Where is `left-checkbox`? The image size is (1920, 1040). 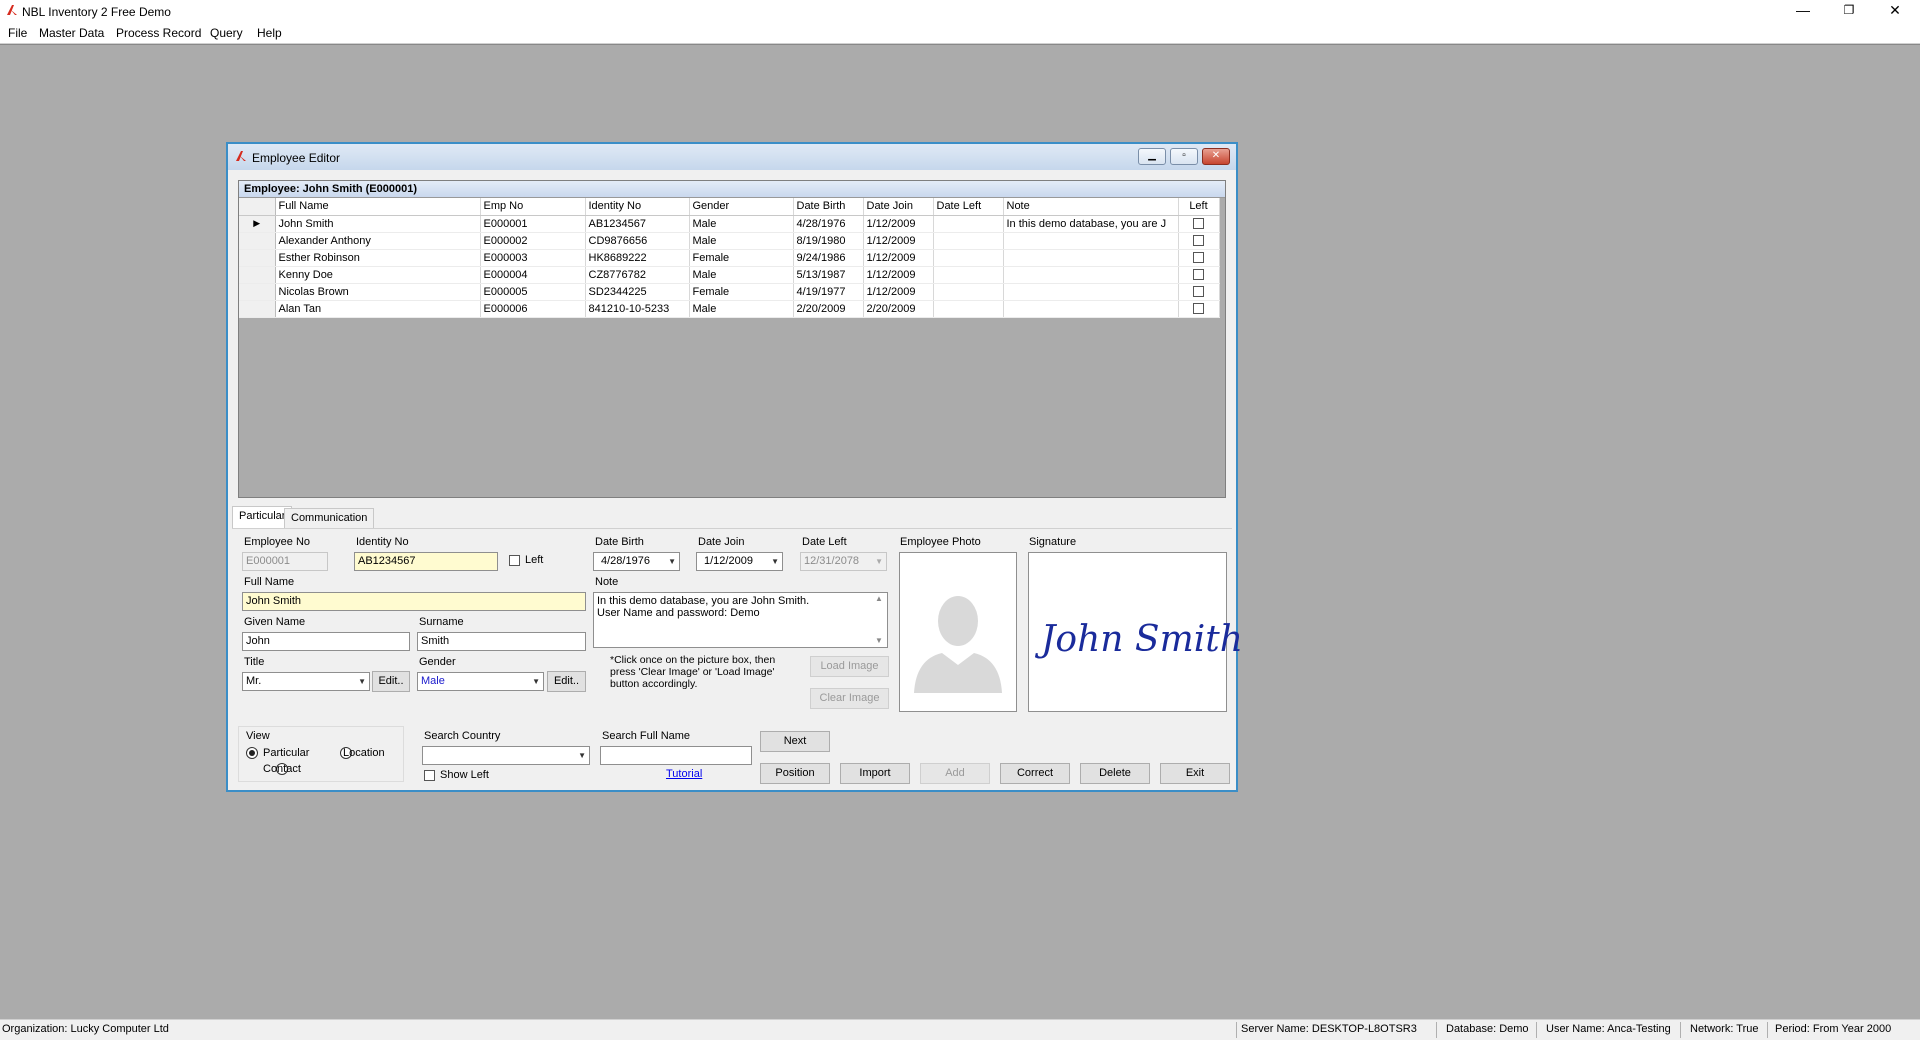
left-checkbox is located at coordinates (514, 560).